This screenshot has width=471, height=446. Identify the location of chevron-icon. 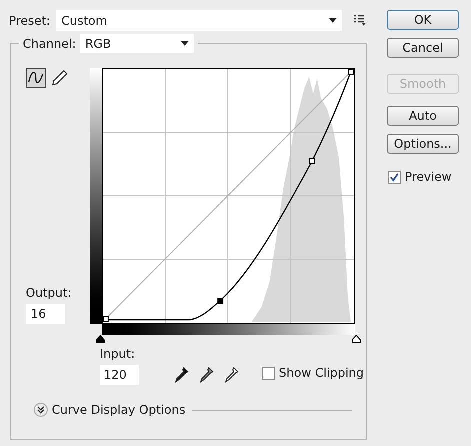
(41, 410).